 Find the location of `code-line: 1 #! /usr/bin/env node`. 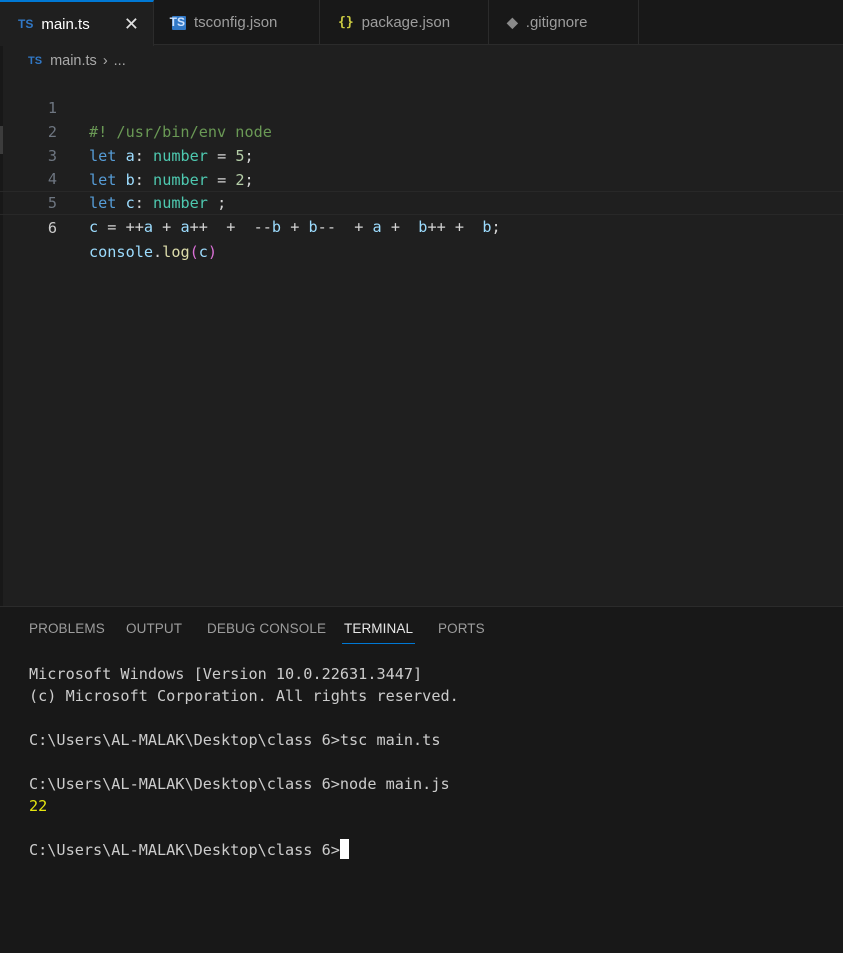

code-line: 1 #! /usr/bin/env node is located at coordinates (421, 106).